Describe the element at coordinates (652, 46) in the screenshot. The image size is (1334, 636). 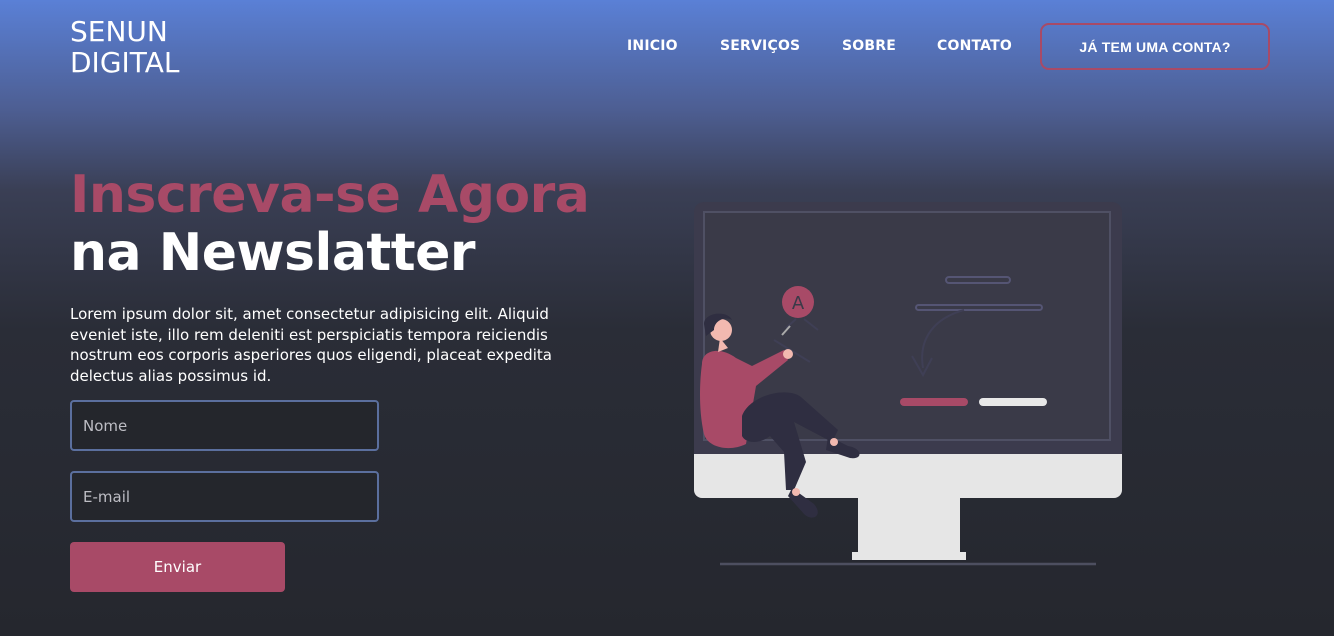
I see `nav-item-inicio: INICIO` at that location.